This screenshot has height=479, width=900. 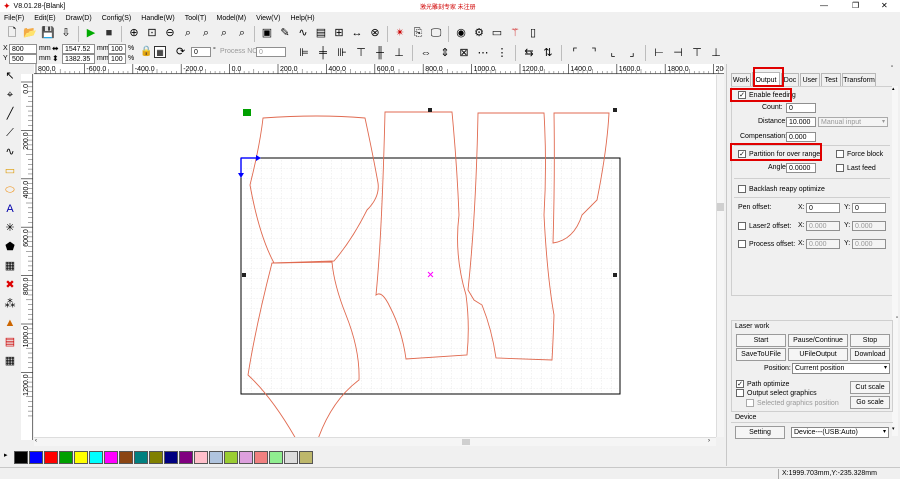 I want to click on array-icon: ⊞, so click(x=339, y=34).